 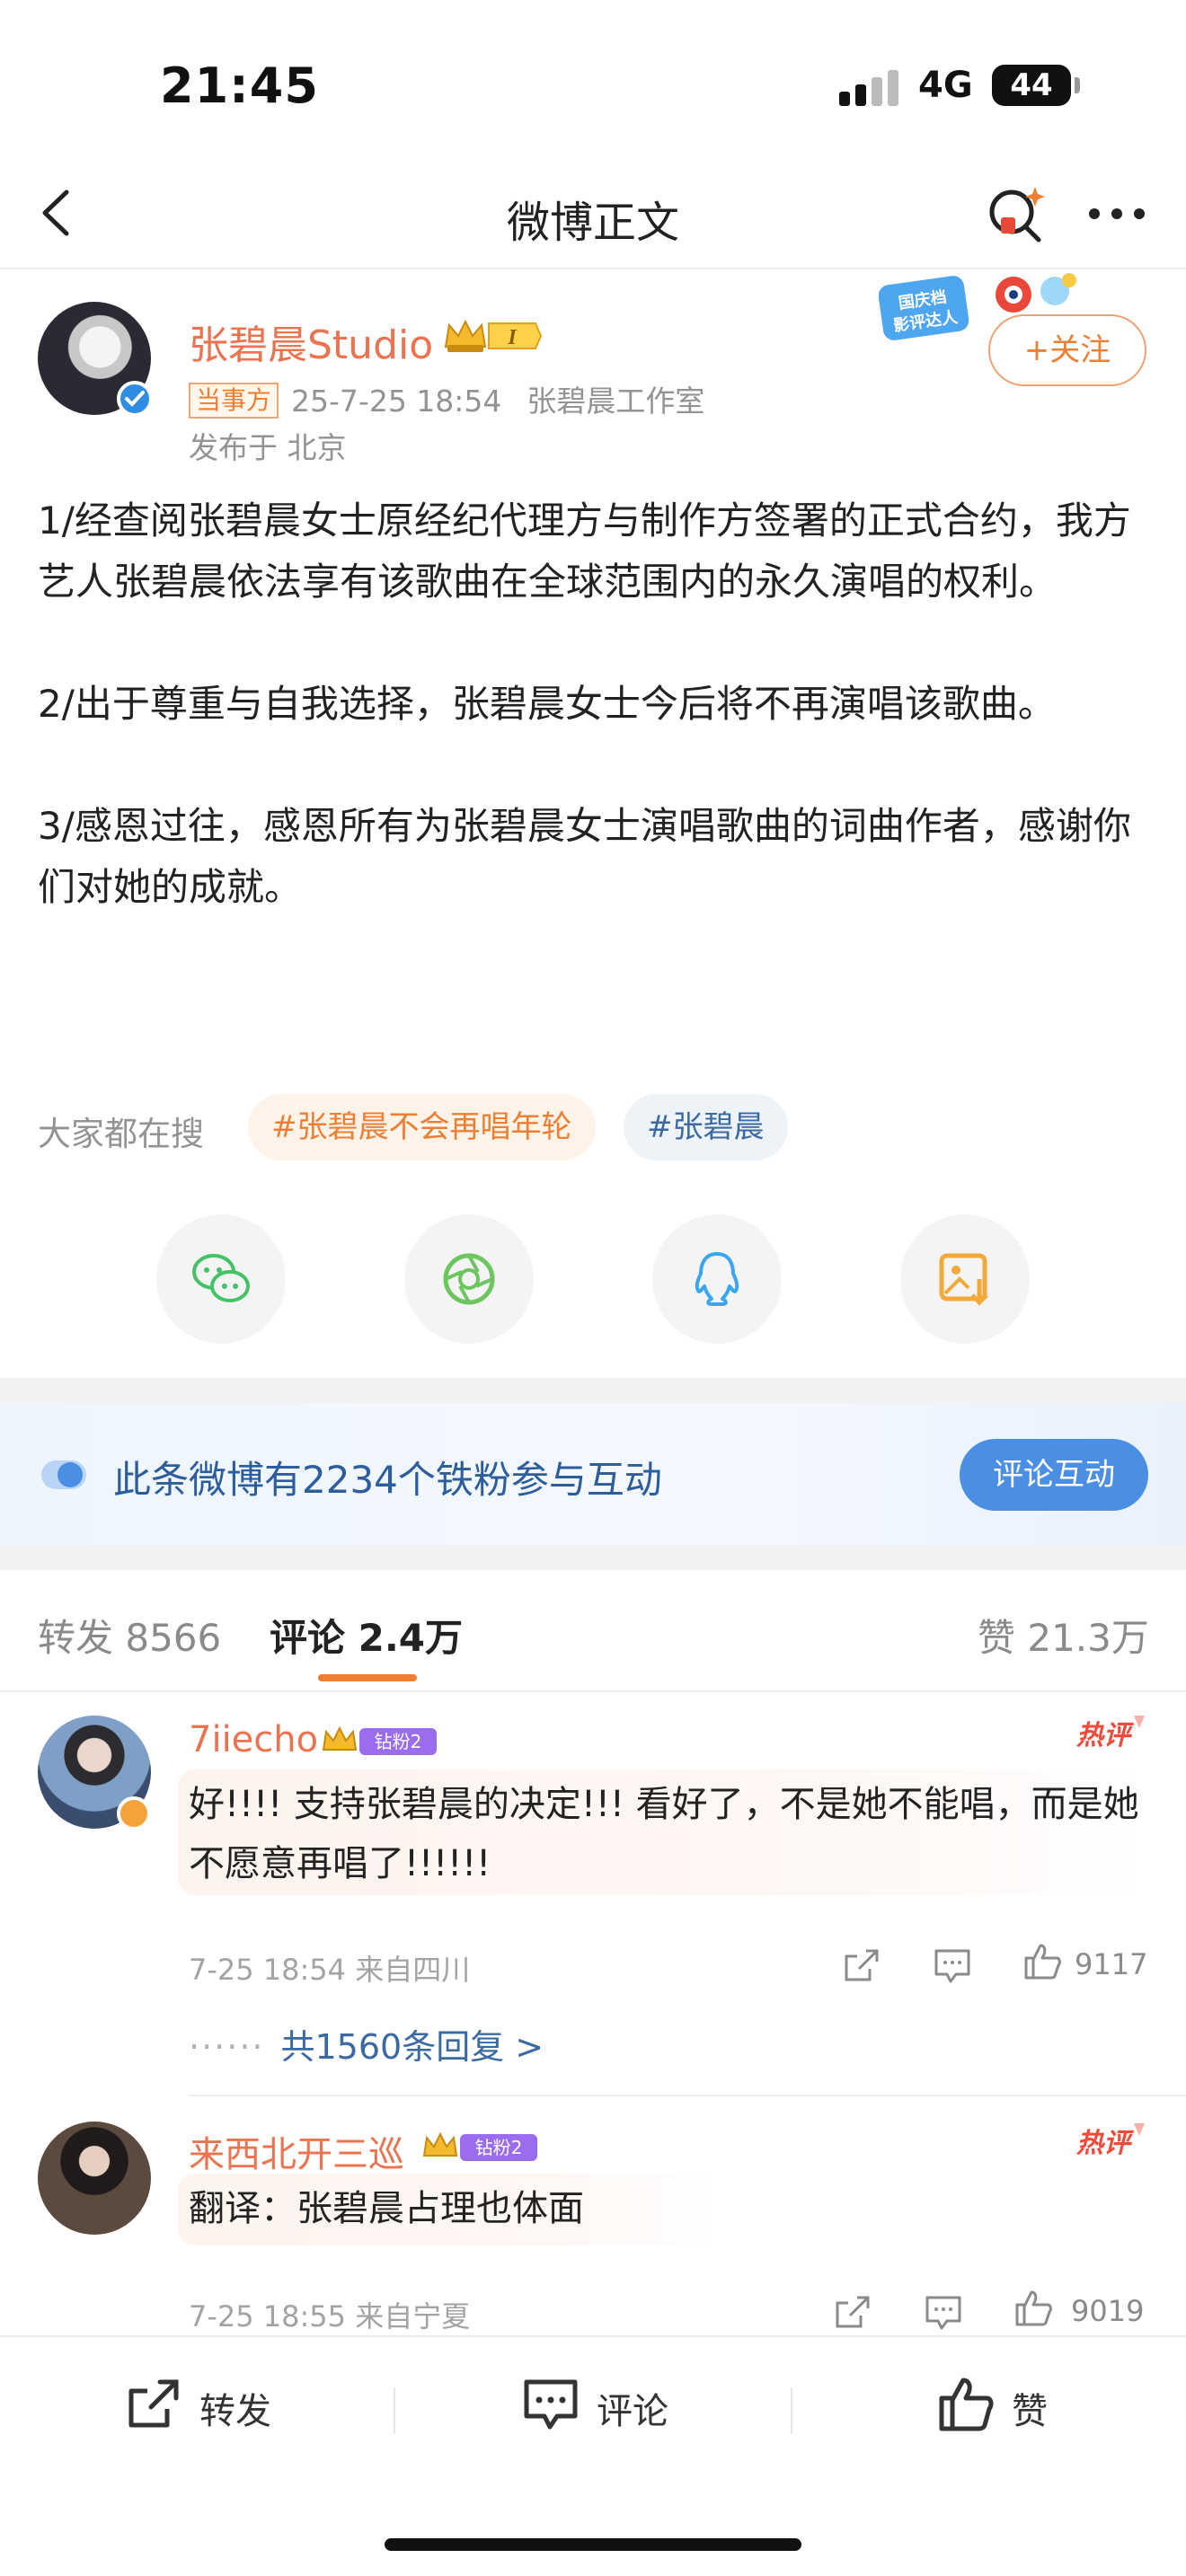 I want to click on comment-label: 评论, so click(x=632, y=2411).